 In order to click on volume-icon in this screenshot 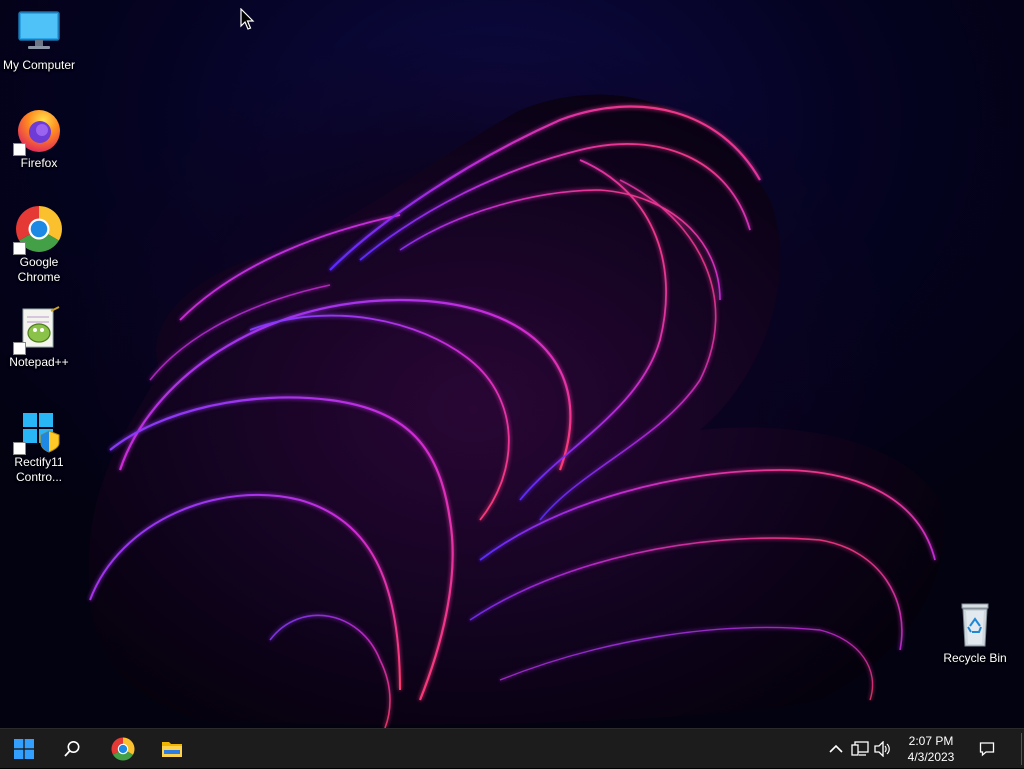, I will do `click(882, 749)`.